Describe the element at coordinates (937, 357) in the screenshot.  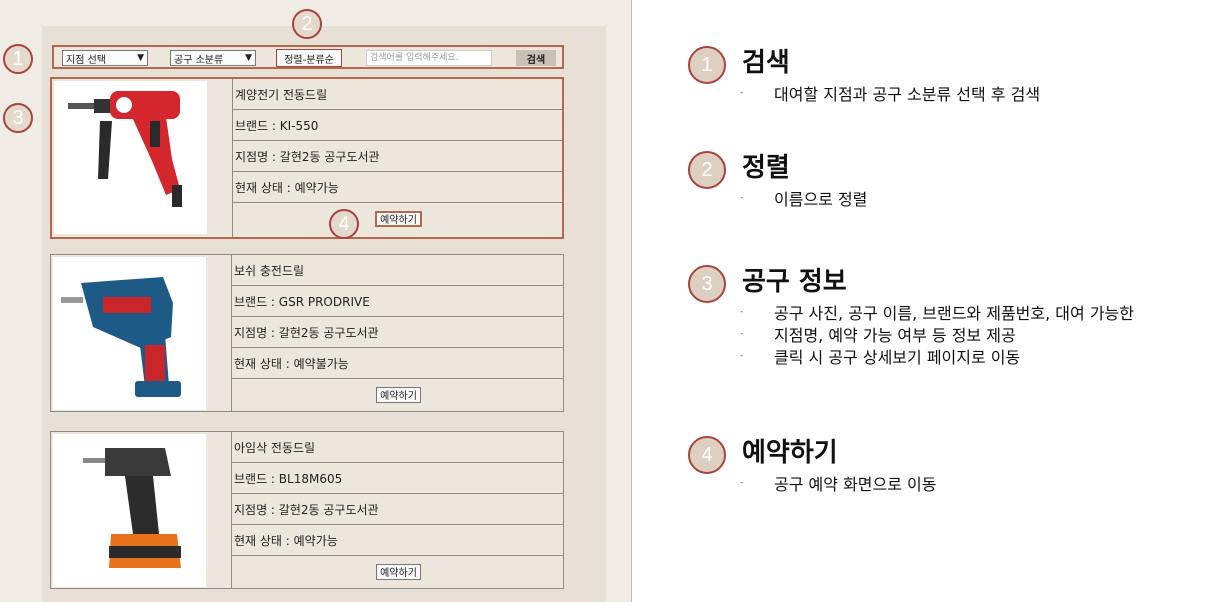
I see `bullet-item: 클릭 시 공구 상세보기 페이지로 이동` at that location.